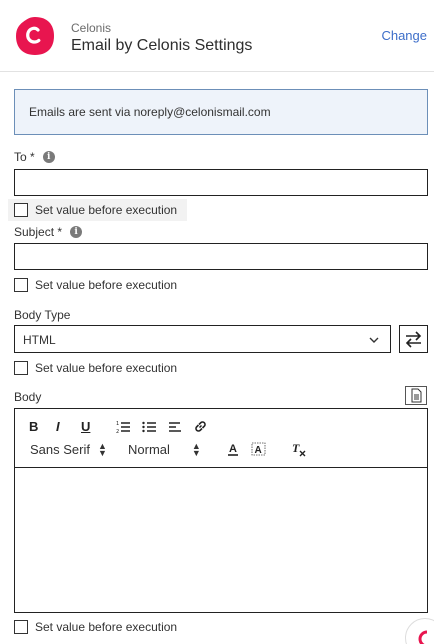 The width and height of the screenshot is (434, 644). What do you see at coordinates (117, 424) in the screenshot?
I see `svg-text: 1` at bounding box center [117, 424].